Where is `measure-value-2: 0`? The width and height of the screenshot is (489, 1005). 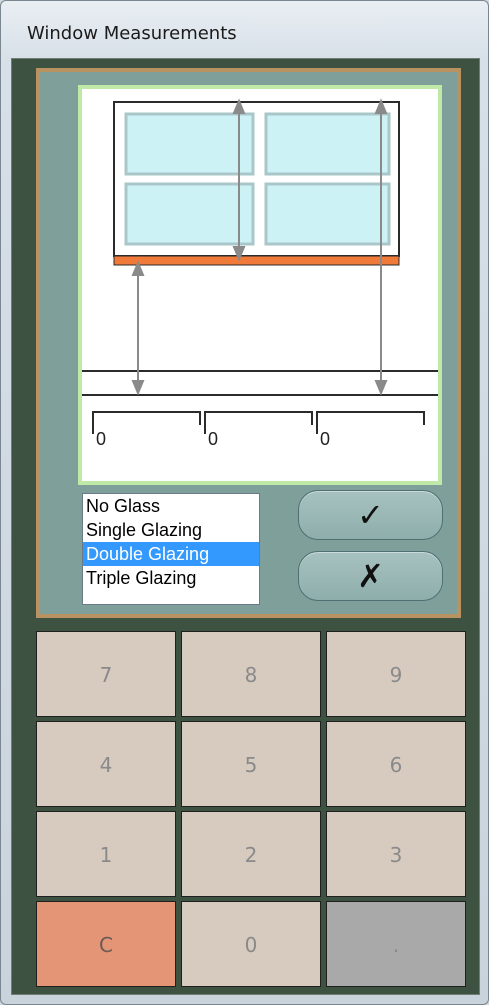 measure-value-2: 0 is located at coordinates (213, 439).